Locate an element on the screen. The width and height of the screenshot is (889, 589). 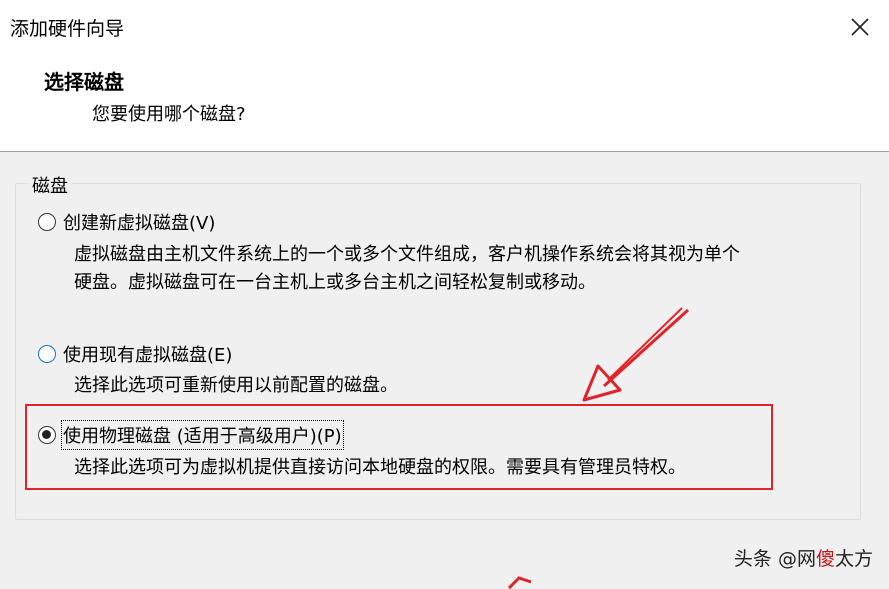
option-description: 选择此选项可重新使用以前配置的磁盘。 is located at coordinates (236, 386).